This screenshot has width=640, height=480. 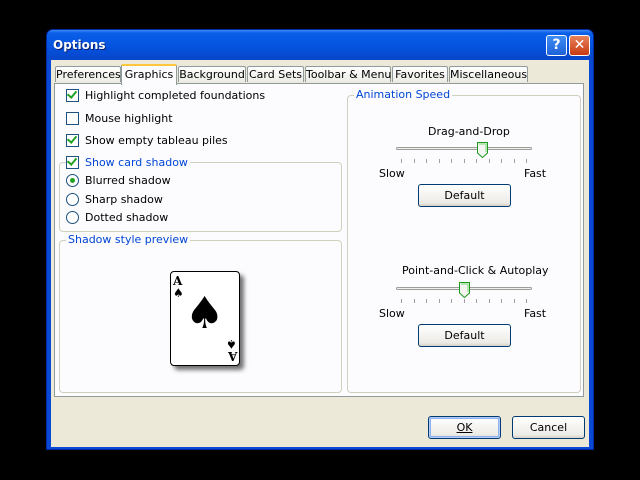 I want to click on help-button: ?, so click(x=556, y=45).